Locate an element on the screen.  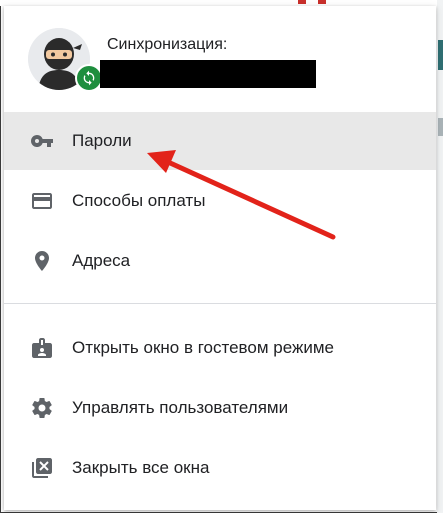
menu-item-close-all-windows: Закрыть все окна is located at coordinates (220, 468).